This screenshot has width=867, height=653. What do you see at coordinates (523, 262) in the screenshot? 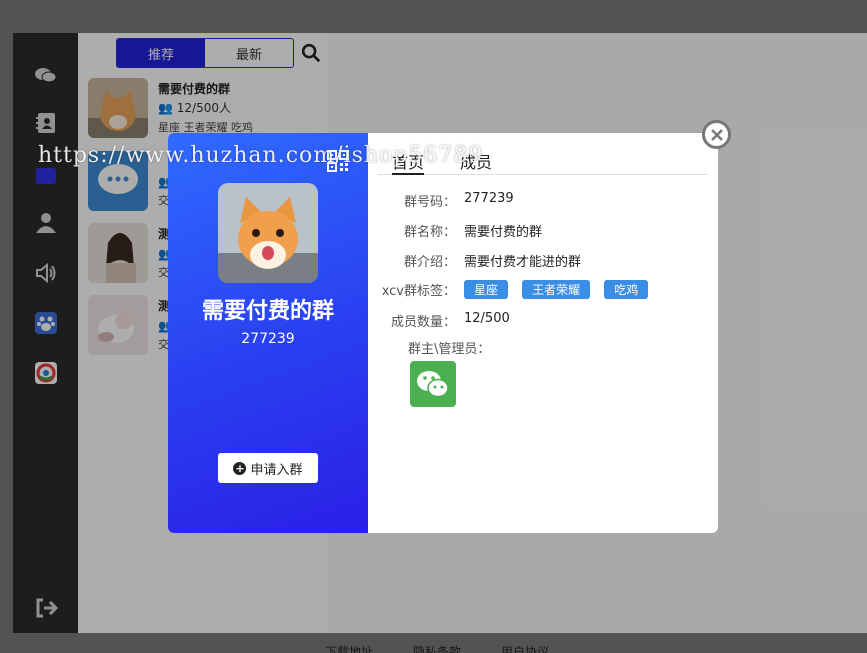
I see `info-value: 需要付费才能进的群` at bounding box center [523, 262].